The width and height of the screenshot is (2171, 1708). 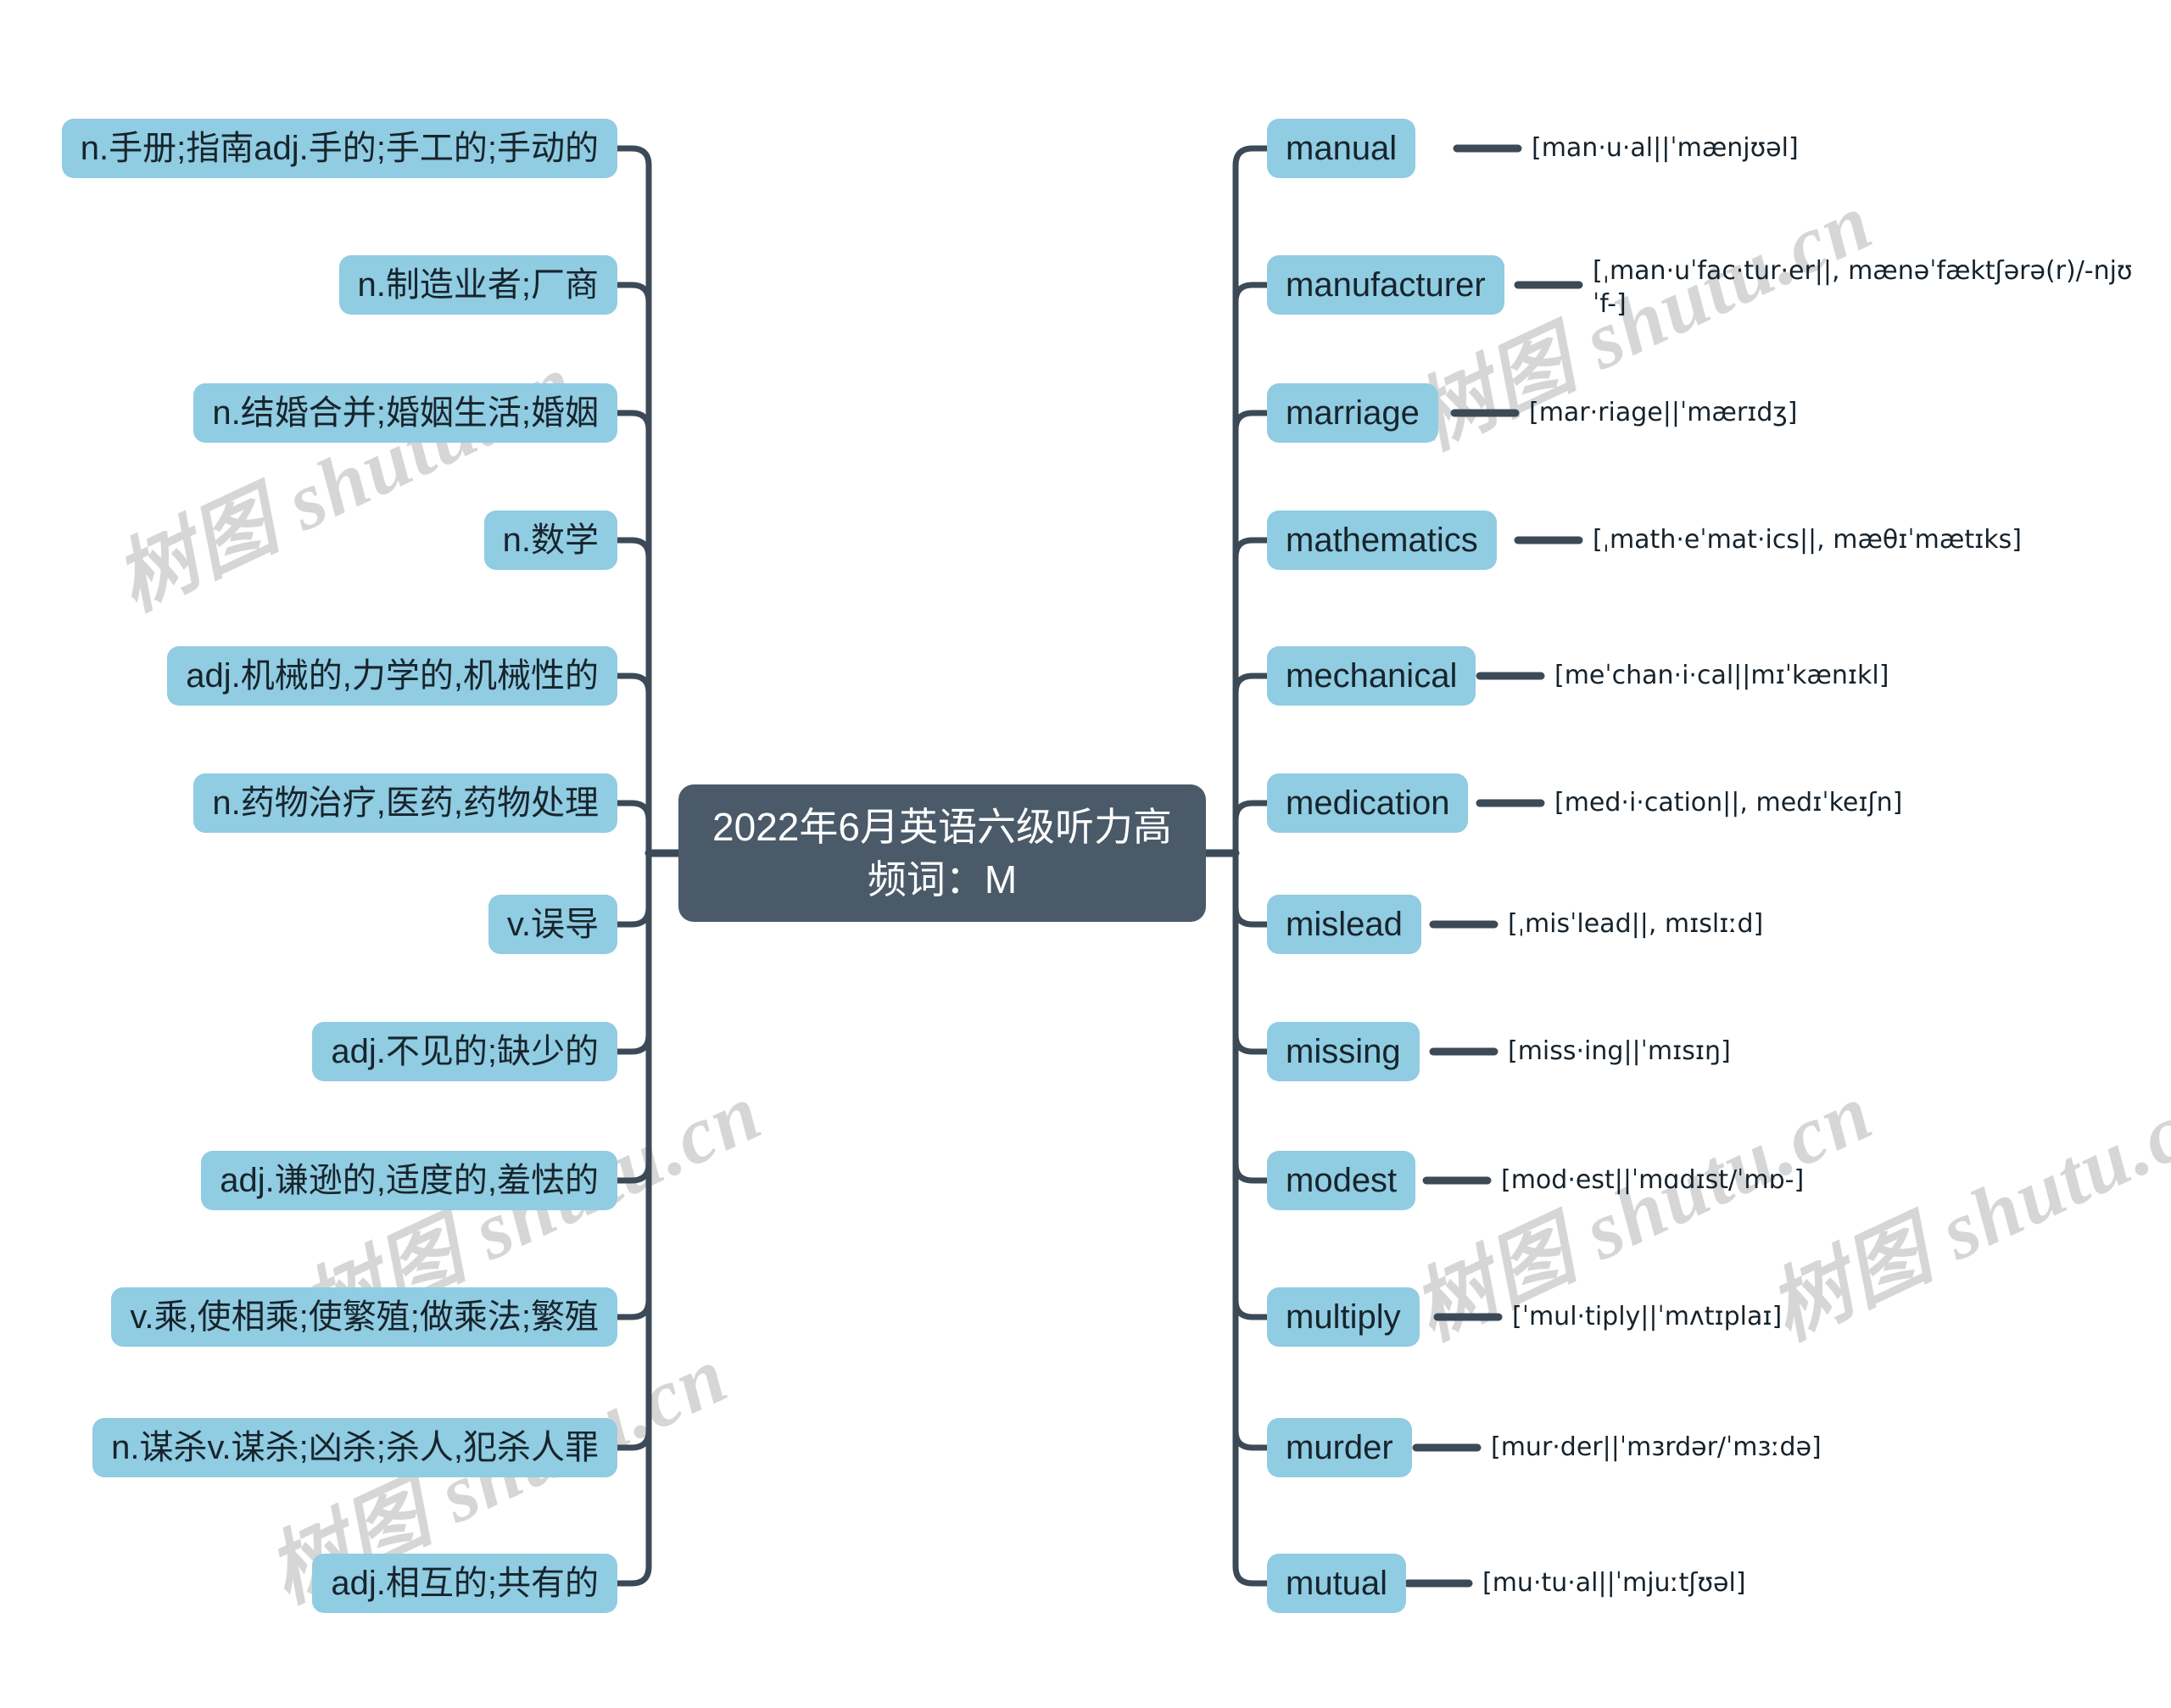 I want to click on definition-node-marriage: n.结婚合并;婚姻生活;婚姻, so click(x=405, y=413).